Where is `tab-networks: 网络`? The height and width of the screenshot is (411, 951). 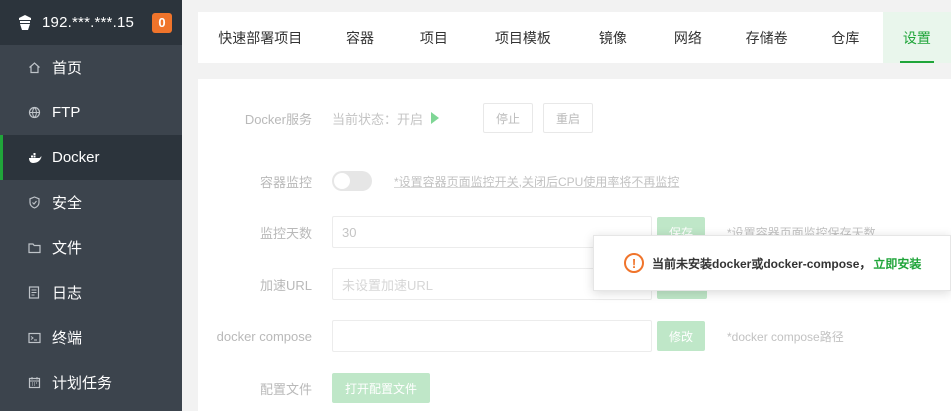 tab-networks: 网络 is located at coordinates (687, 37).